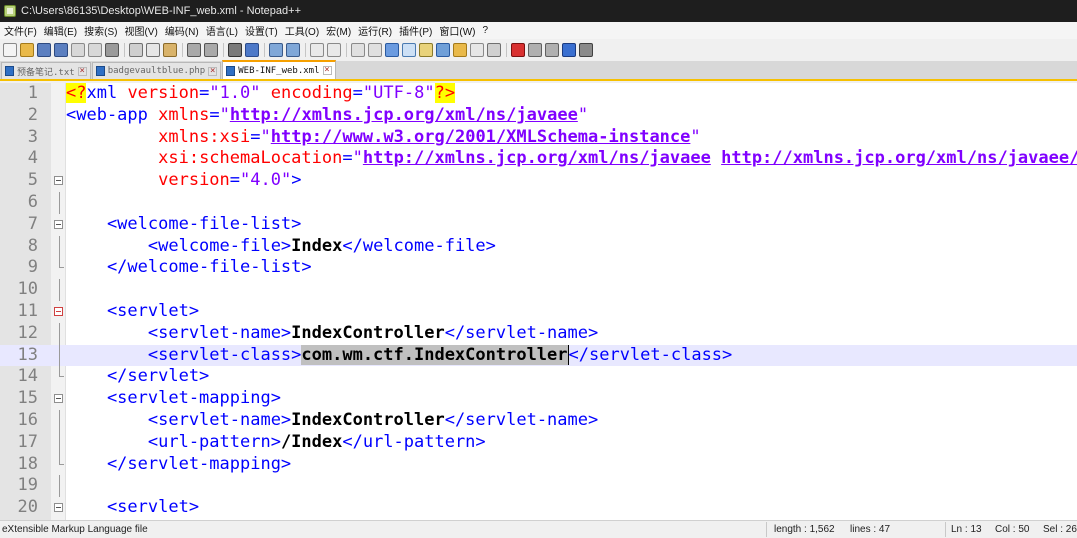  I want to click on new-file-icon, so click(10, 50).